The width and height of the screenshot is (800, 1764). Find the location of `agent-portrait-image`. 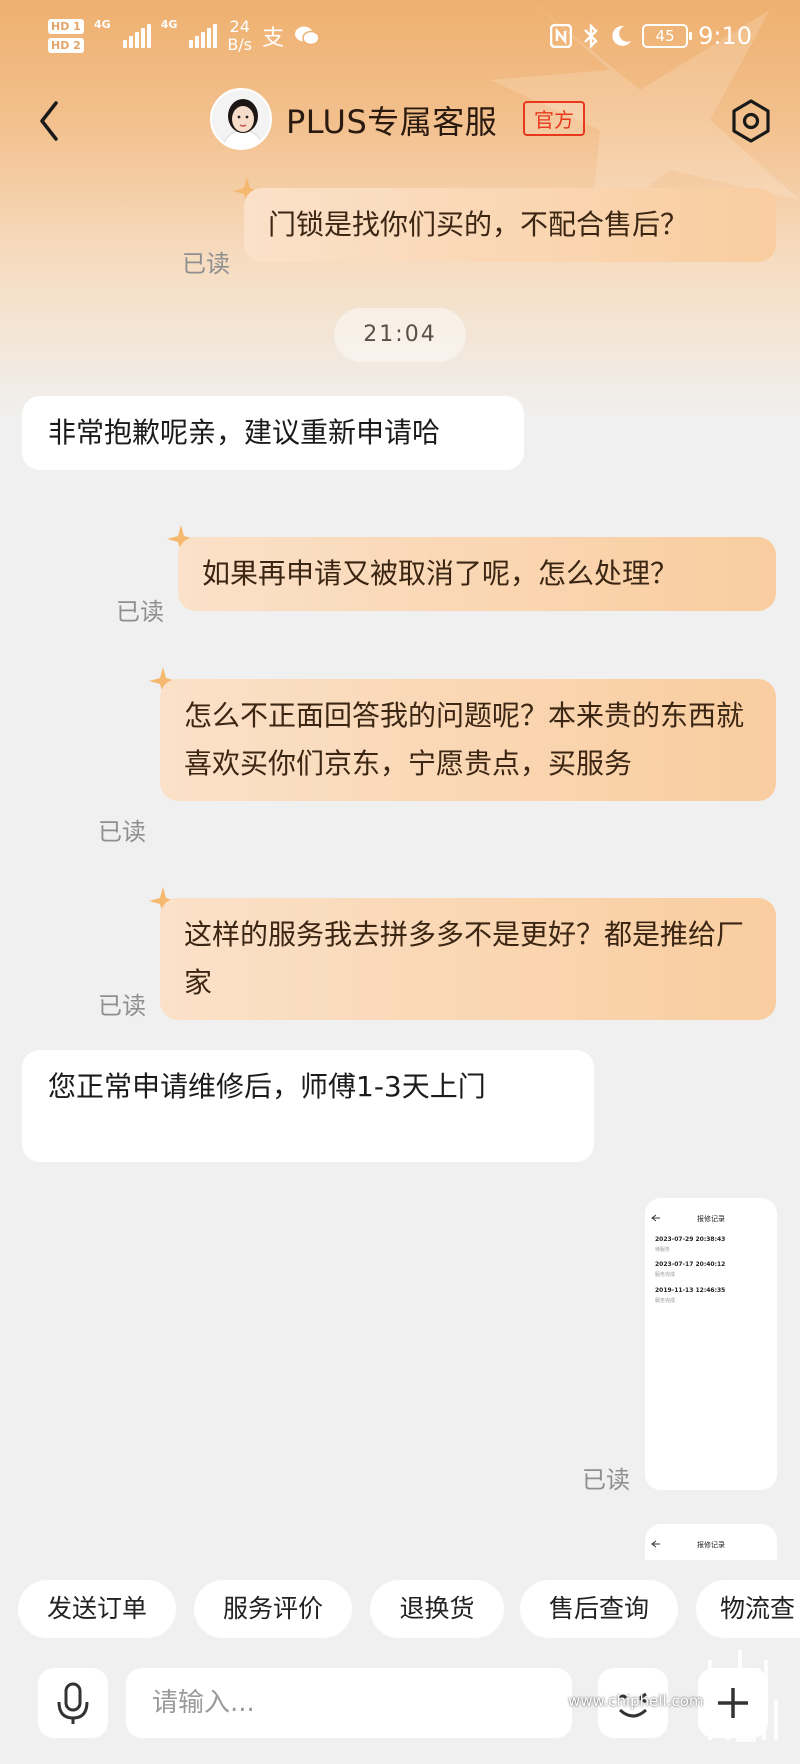

agent-portrait-image is located at coordinates (241, 119).